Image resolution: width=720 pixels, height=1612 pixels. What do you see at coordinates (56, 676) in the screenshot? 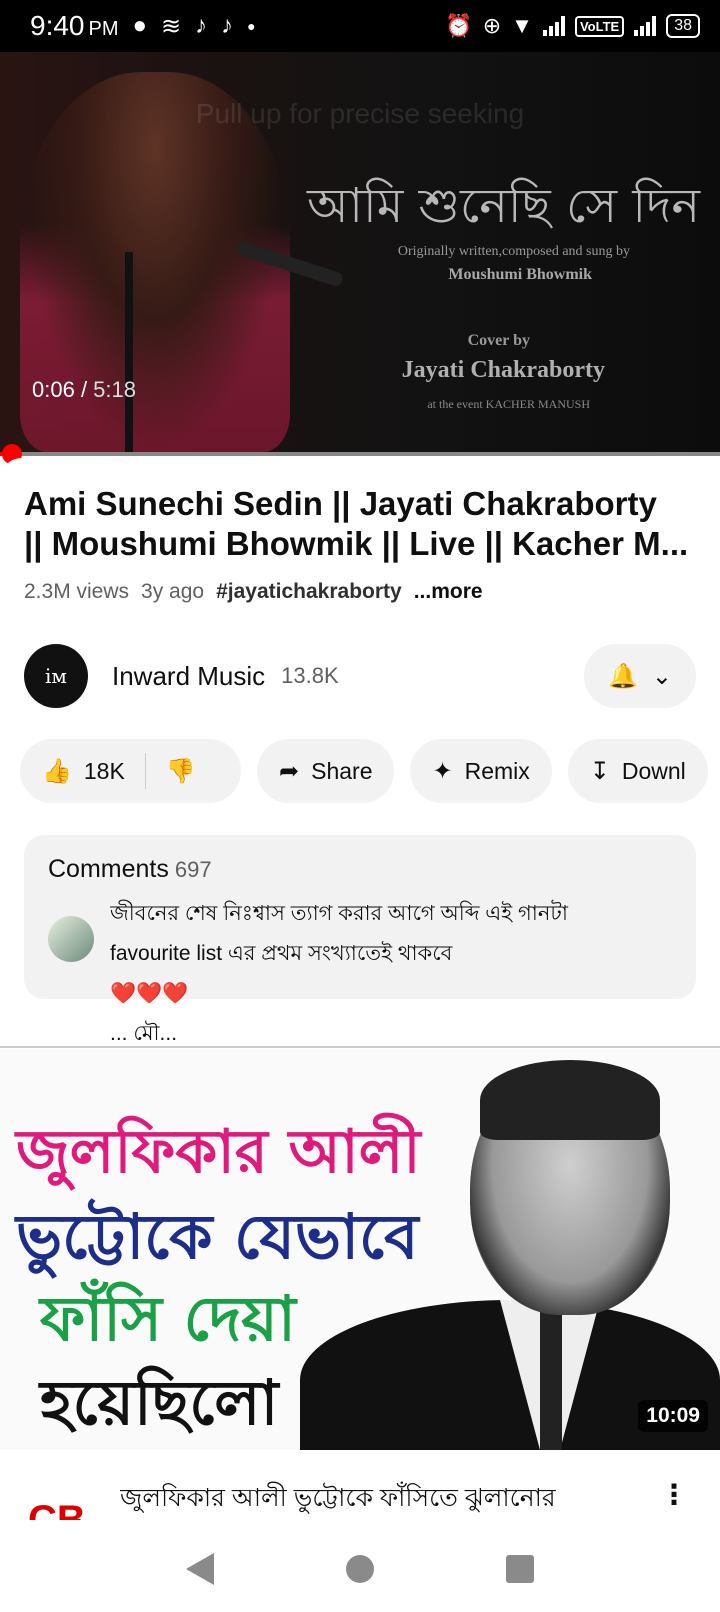
I see `channel-avatar: iм` at bounding box center [56, 676].